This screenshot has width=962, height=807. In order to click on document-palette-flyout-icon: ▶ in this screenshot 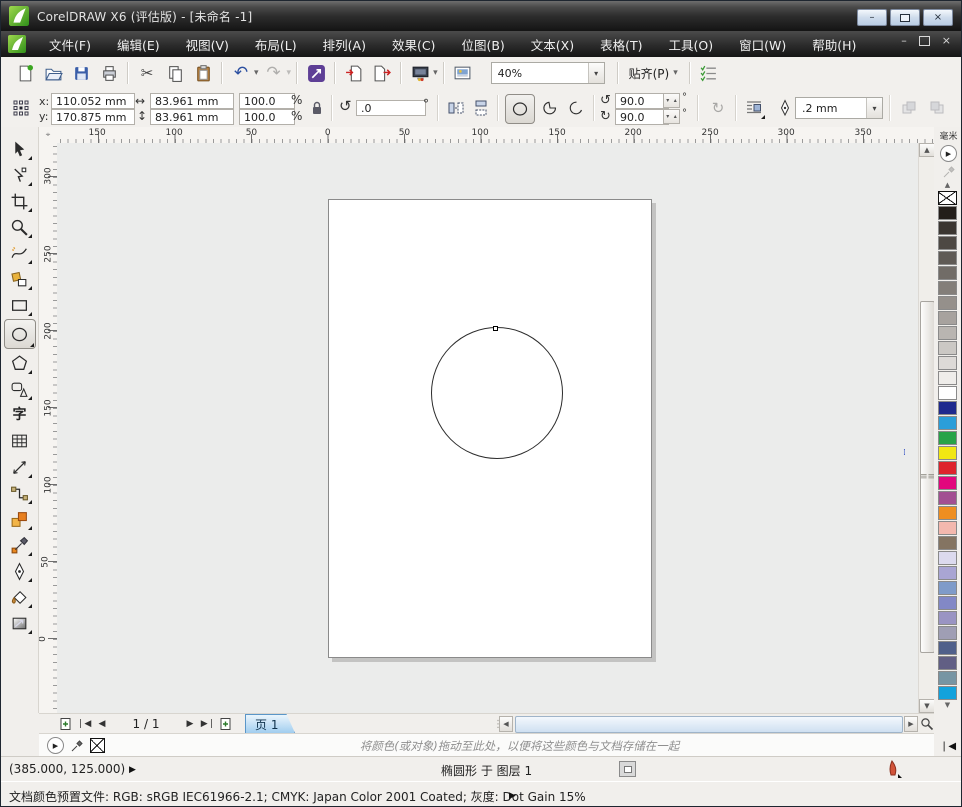, I will do `click(55, 745)`.